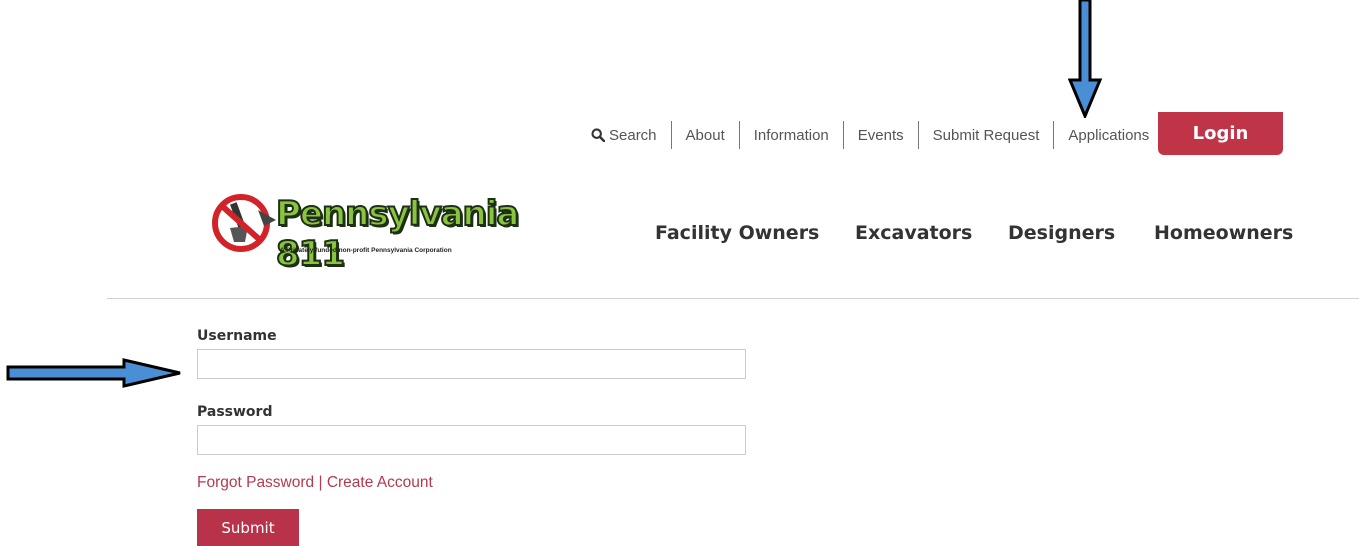 The height and width of the screenshot is (546, 1359). What do you see at coordinates (1108, 135) in the screenshot?
I see `applications-link: Applications` at bounding box center [1108, 135].